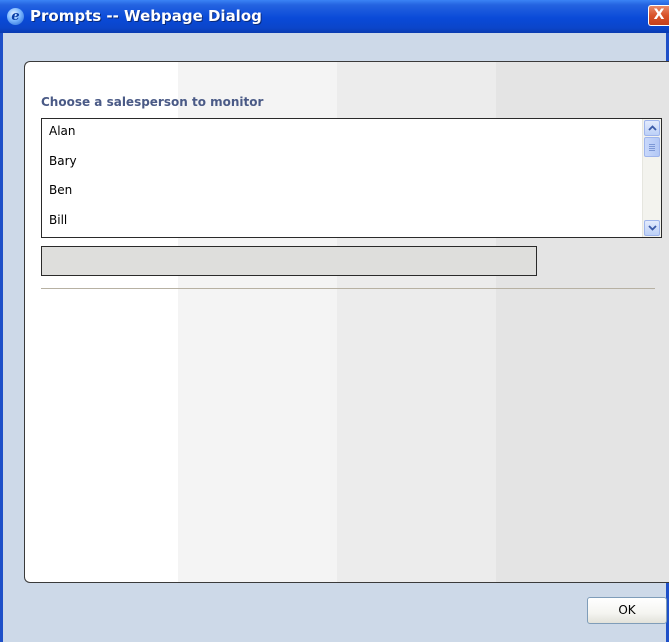 This screenshot has width=669, height=642. Describe the element at coordinates (15, 16) in the screenshot. I see `ie-icon: e` at that location.